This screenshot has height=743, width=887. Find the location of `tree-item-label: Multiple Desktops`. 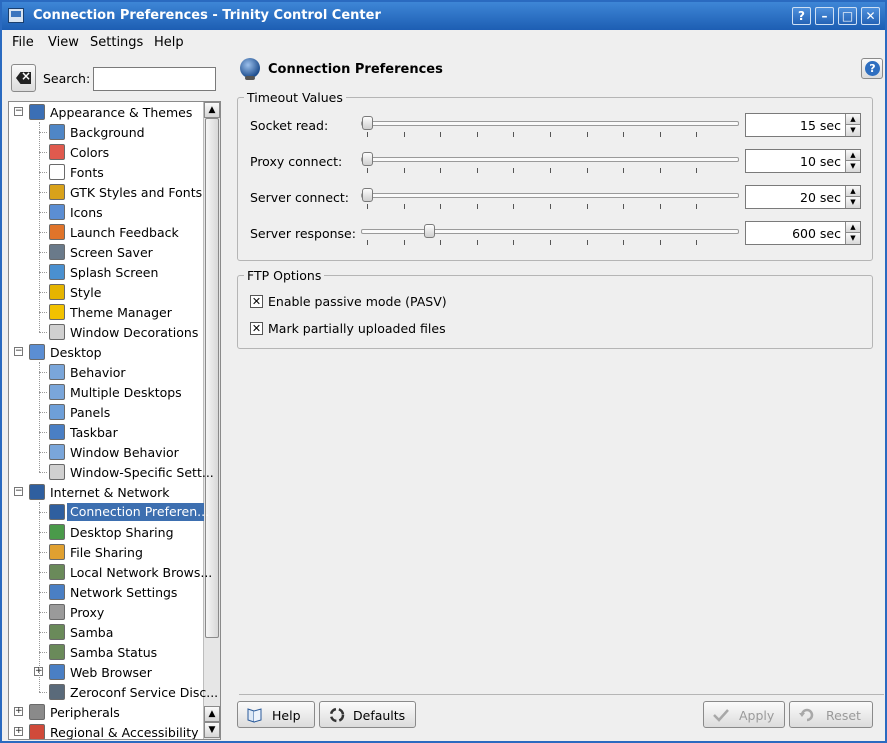

tree-item-label: Multiple Desktops is located at coordinates (126, 392).